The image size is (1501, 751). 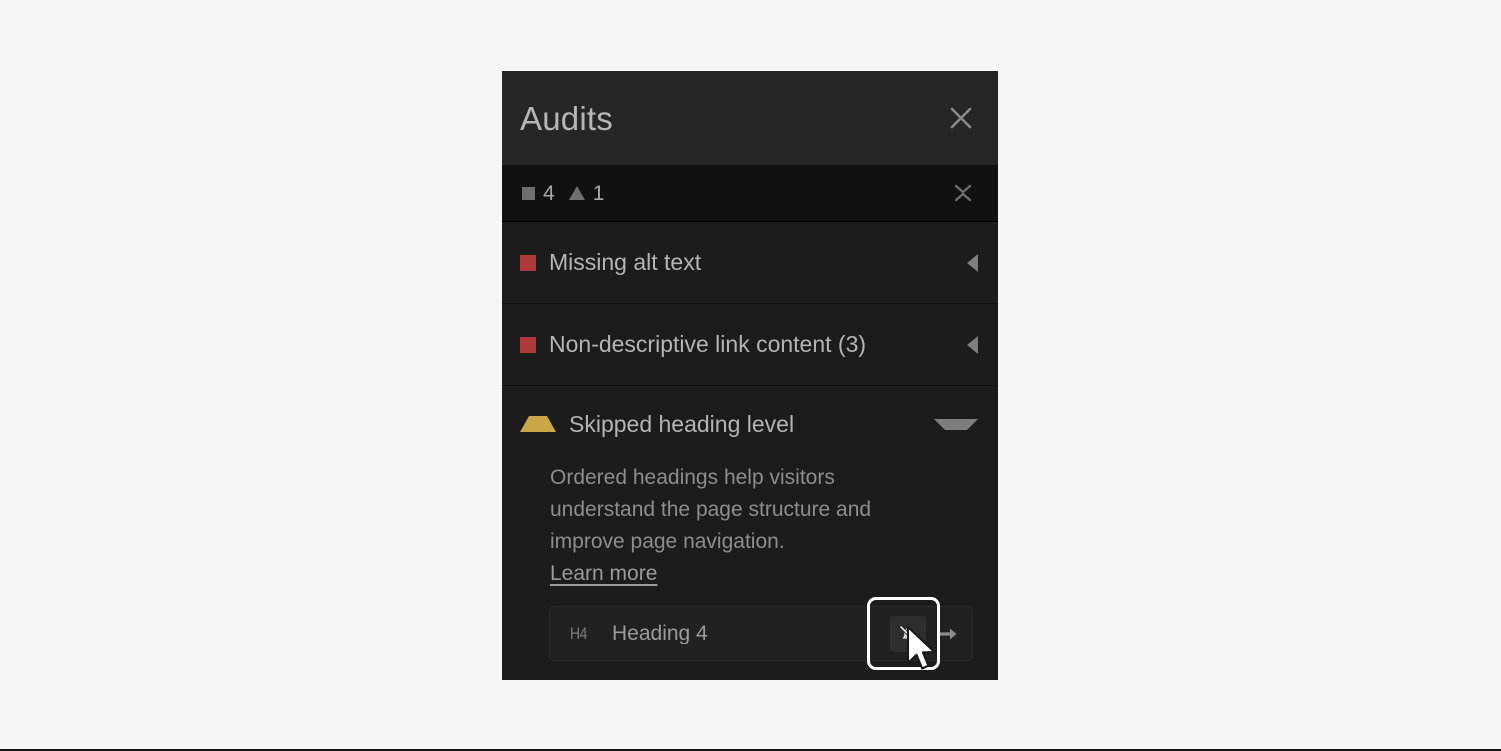 I want to click on result-actions, so click(x=928, y=633).